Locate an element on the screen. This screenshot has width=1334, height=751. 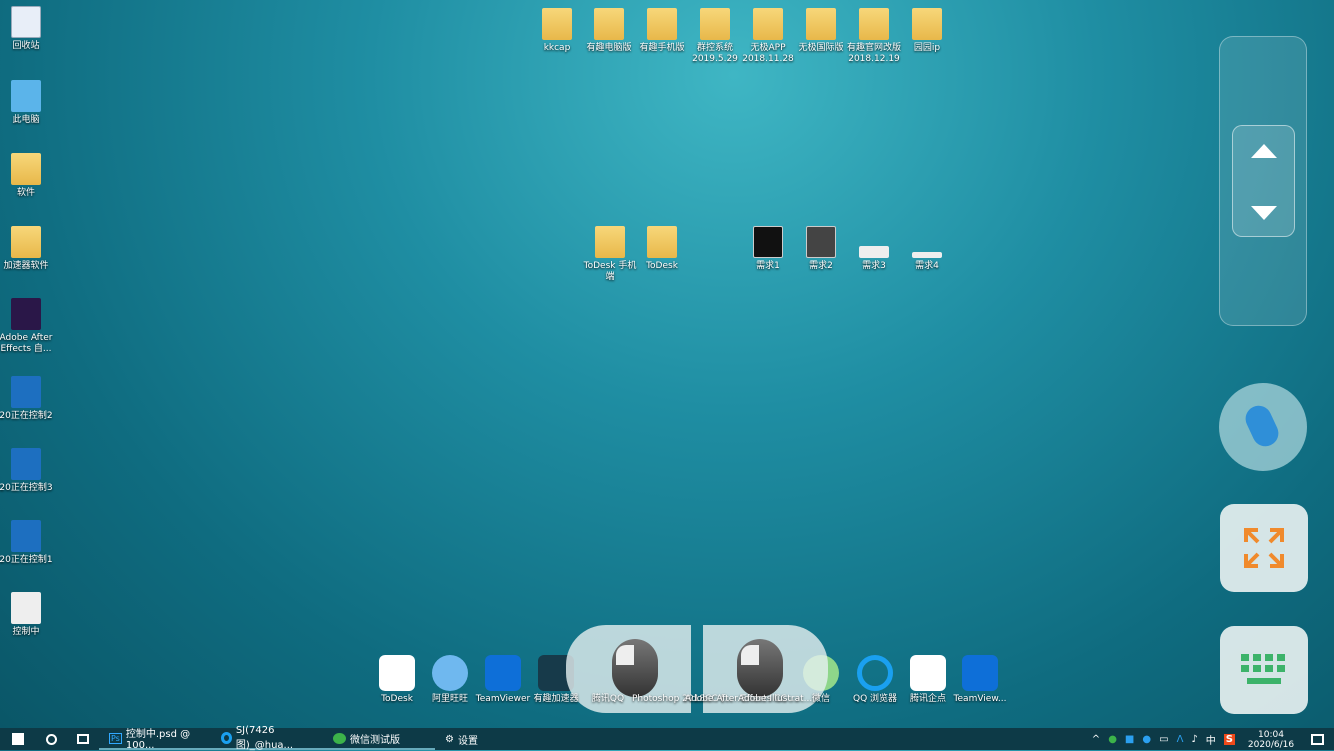
windows-icon is located at coordinates (18, 739).